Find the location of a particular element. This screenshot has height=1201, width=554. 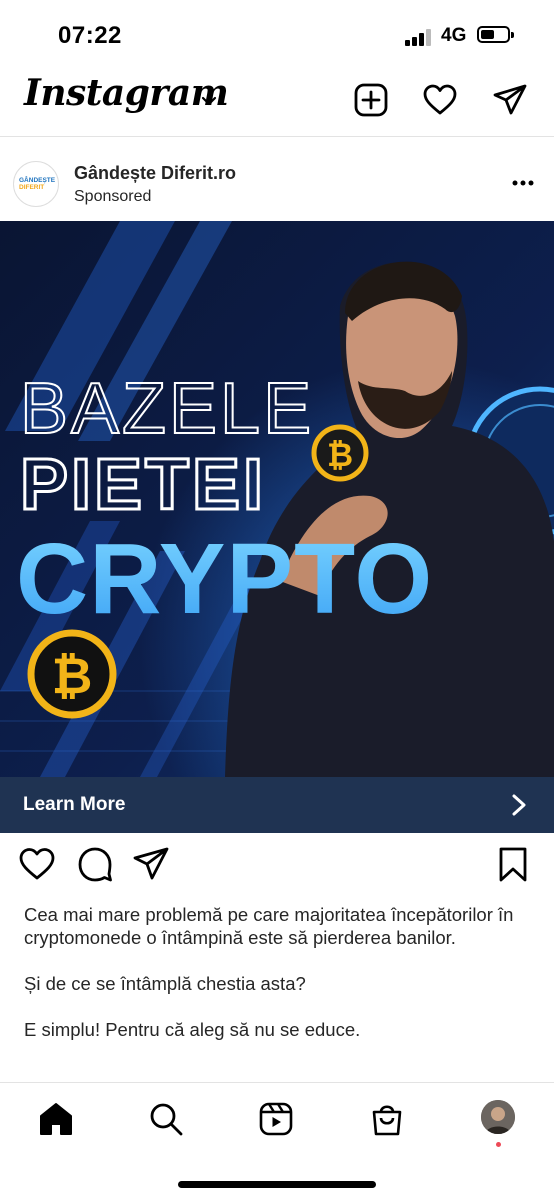

bottom-tab-bar is located at coordinates (277, 1141).